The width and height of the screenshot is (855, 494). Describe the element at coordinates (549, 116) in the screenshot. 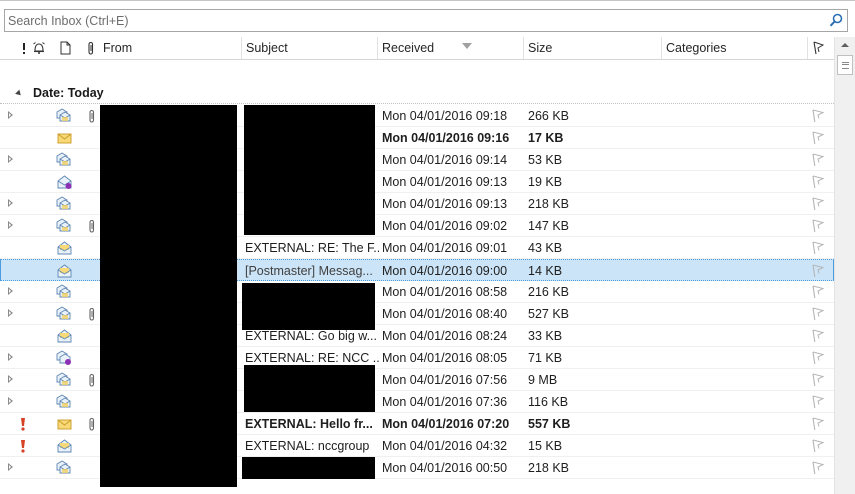

I see `size-cell: 266 KB` at that location.